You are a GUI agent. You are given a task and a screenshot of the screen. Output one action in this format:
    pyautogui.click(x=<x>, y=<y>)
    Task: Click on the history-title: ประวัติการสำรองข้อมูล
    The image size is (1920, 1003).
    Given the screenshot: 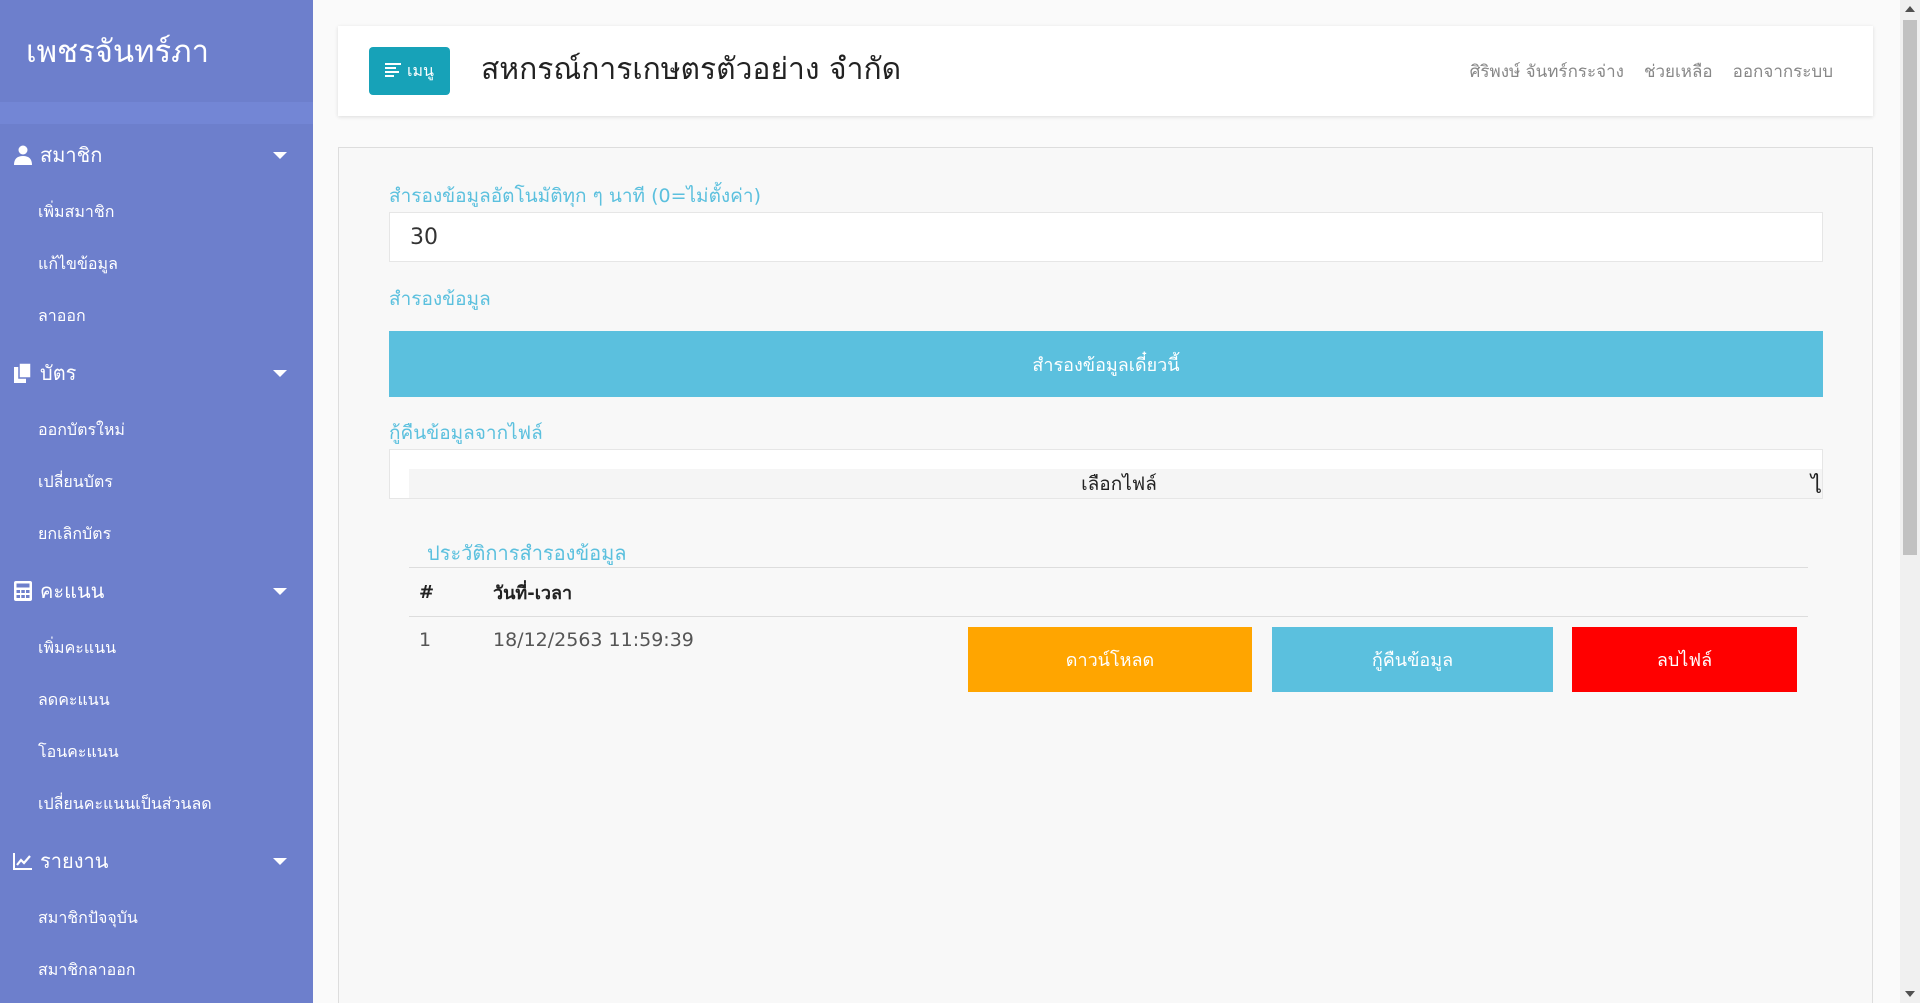 What is the action you would take?
    pyautogui.click(x=527, y=553)
    